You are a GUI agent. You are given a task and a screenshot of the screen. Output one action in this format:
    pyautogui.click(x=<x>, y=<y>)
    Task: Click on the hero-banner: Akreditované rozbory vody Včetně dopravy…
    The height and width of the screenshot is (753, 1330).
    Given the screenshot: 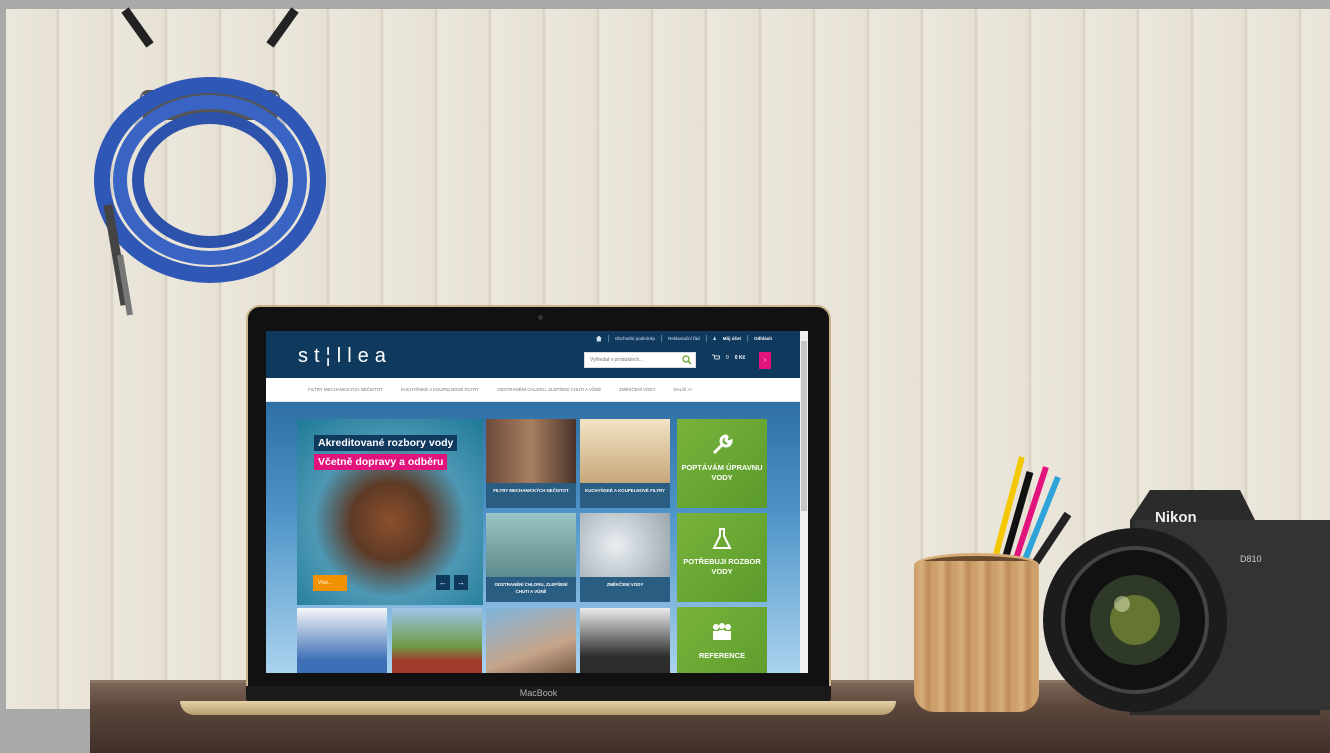 What is the action you would take?
    pyautogui.click(x=390, y=512)
    